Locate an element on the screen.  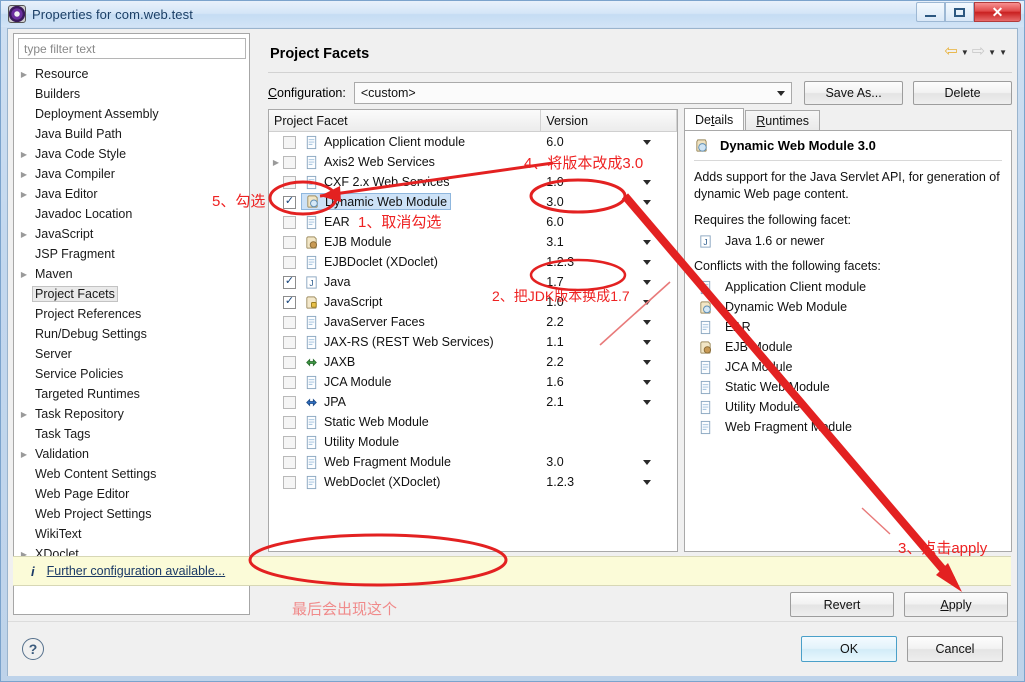
close-button: ✕ is located at coordinates (997, 12).